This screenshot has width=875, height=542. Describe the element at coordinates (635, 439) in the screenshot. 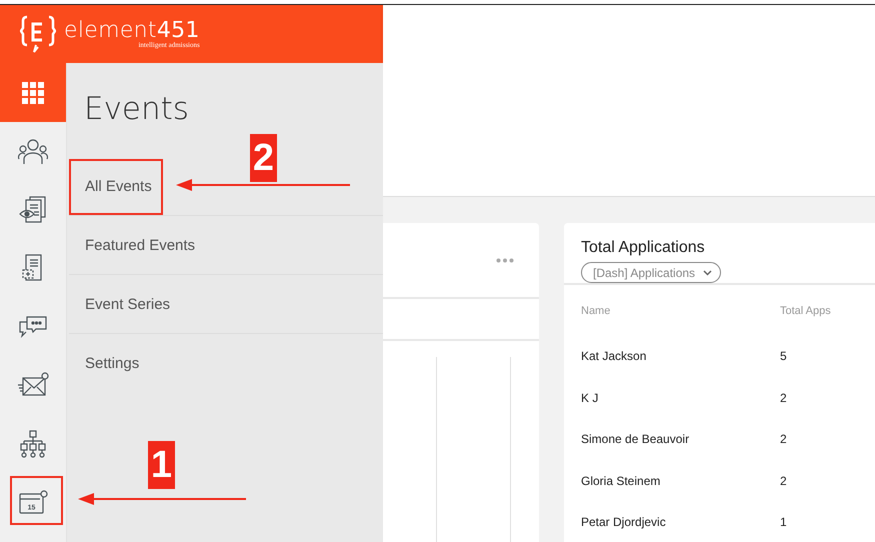

I see `table-cell: Simone de Beauvoir` at that location.